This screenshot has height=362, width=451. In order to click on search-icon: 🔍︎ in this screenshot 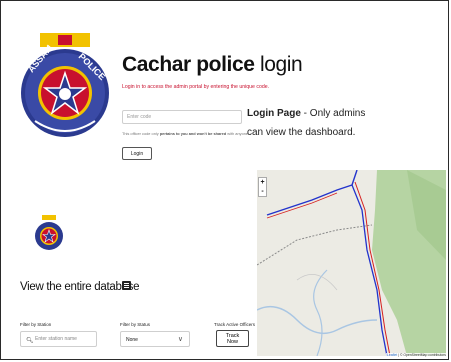, I will do `click(30, 341)`.